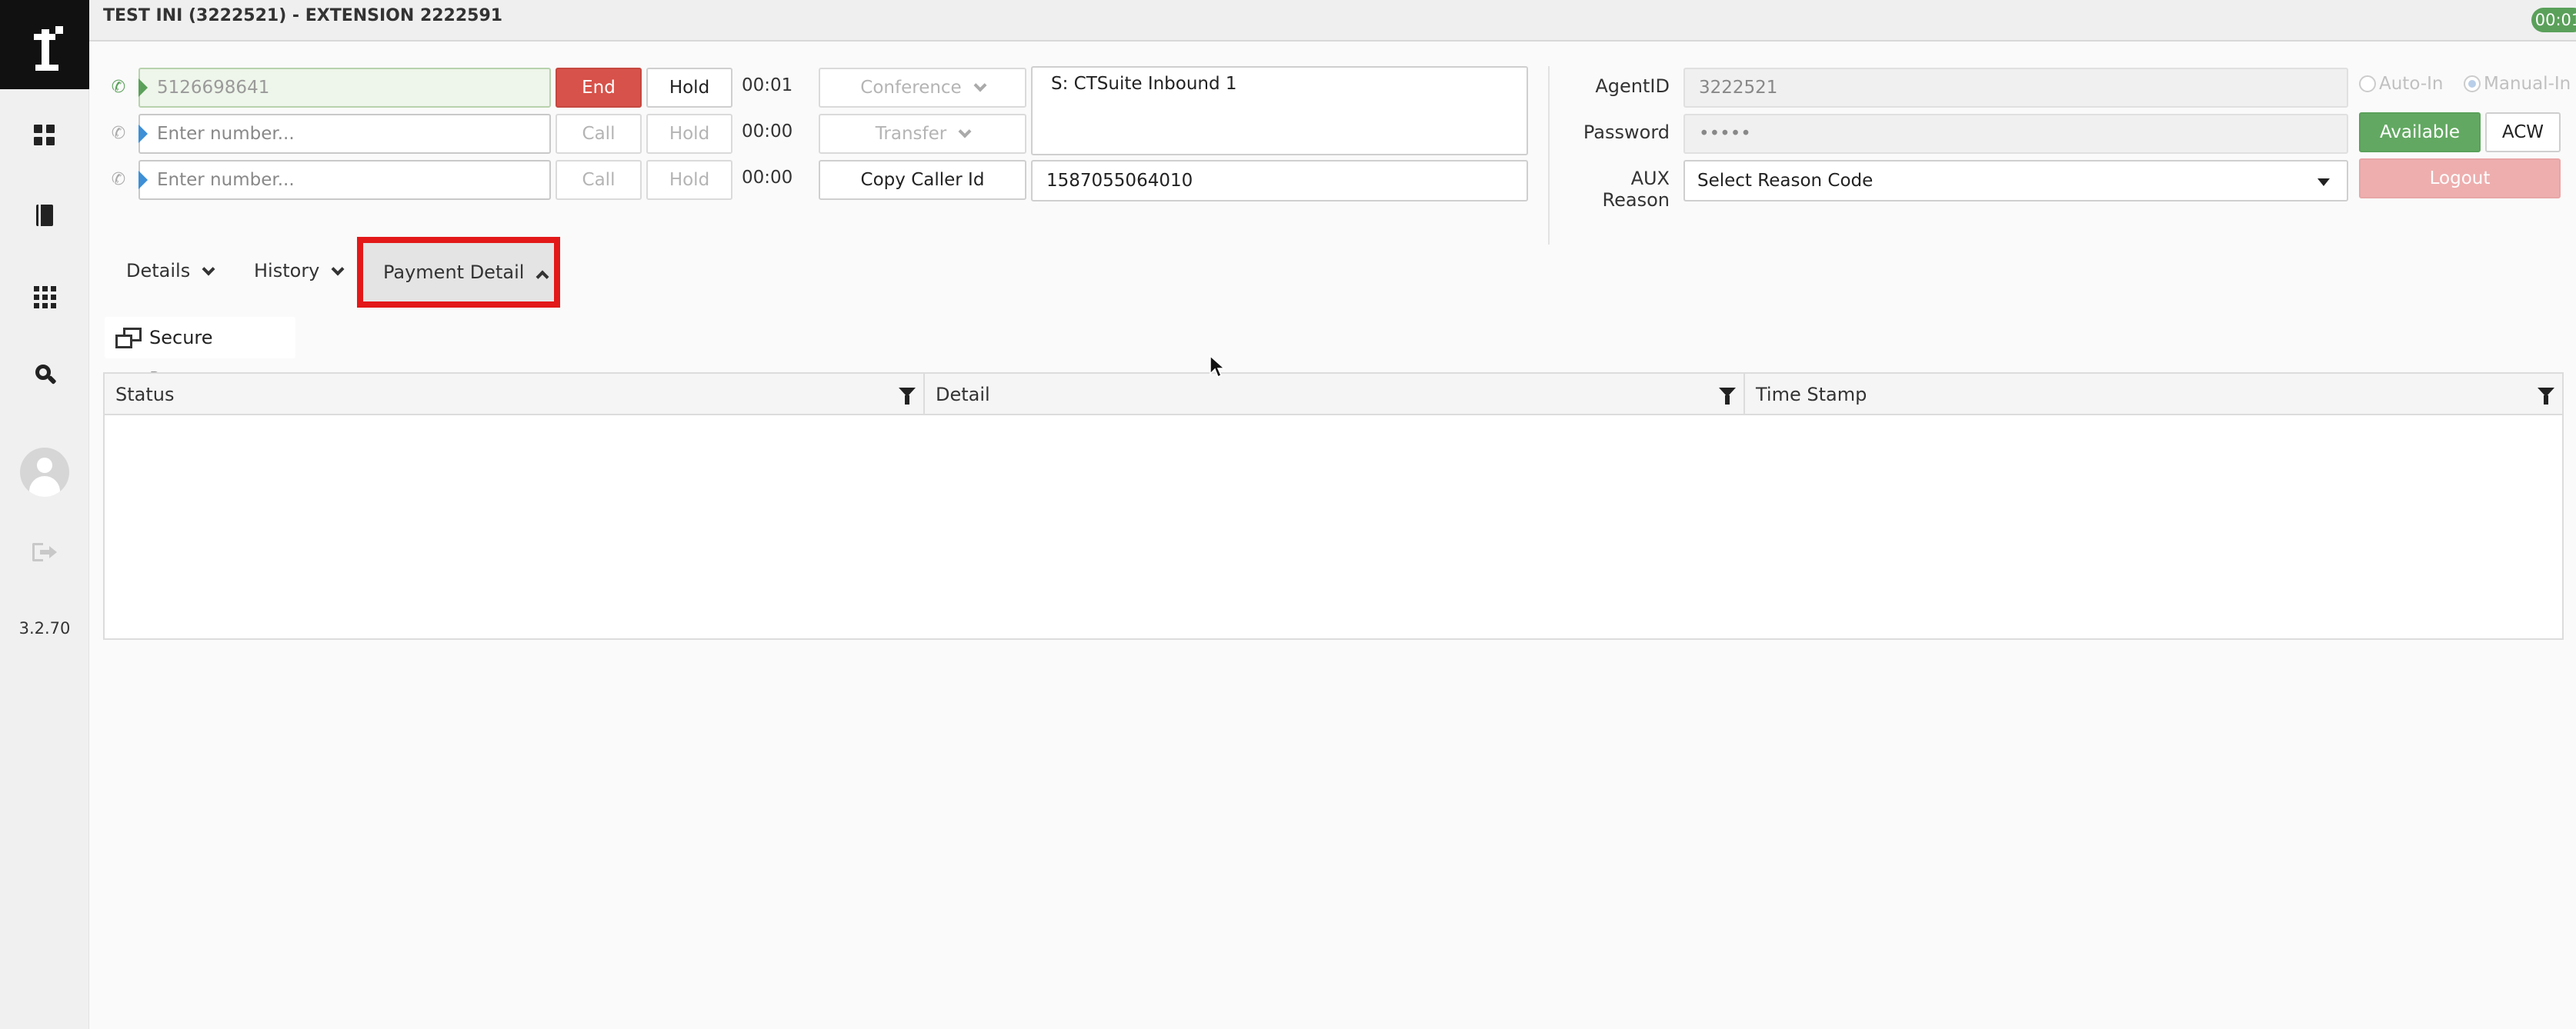  Describe the element at coordinates (214, 88) in the screenshot. I see `line-1-number: 5126698641` at that location.